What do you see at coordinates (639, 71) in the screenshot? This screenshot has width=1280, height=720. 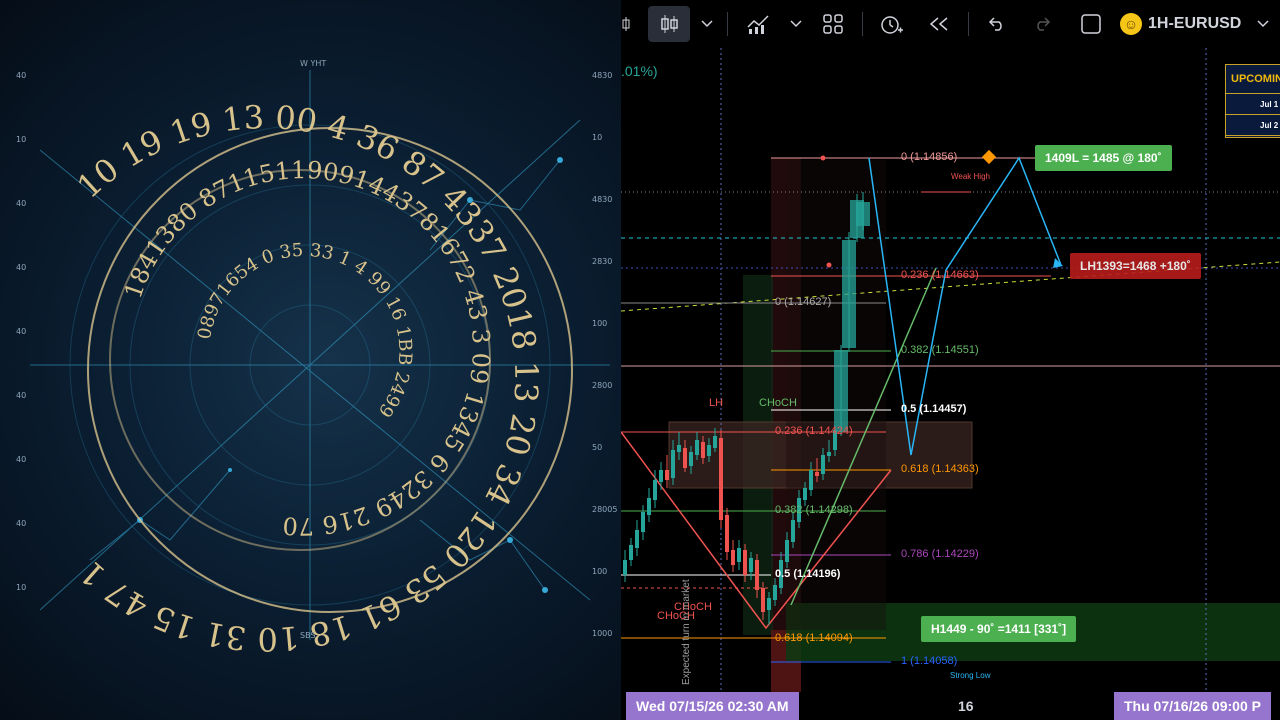 I see `percent-change: .01%)` at bounding box center [639, 71].